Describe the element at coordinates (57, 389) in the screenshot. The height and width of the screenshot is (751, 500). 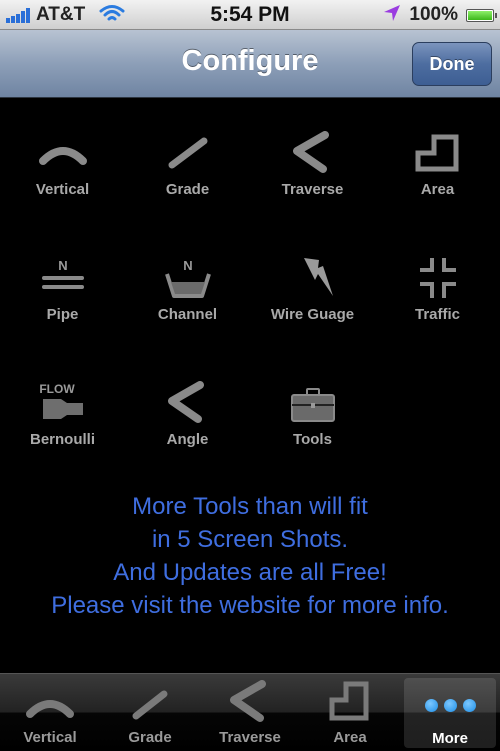
I see `flow-icon-label: FLOW` at that location.